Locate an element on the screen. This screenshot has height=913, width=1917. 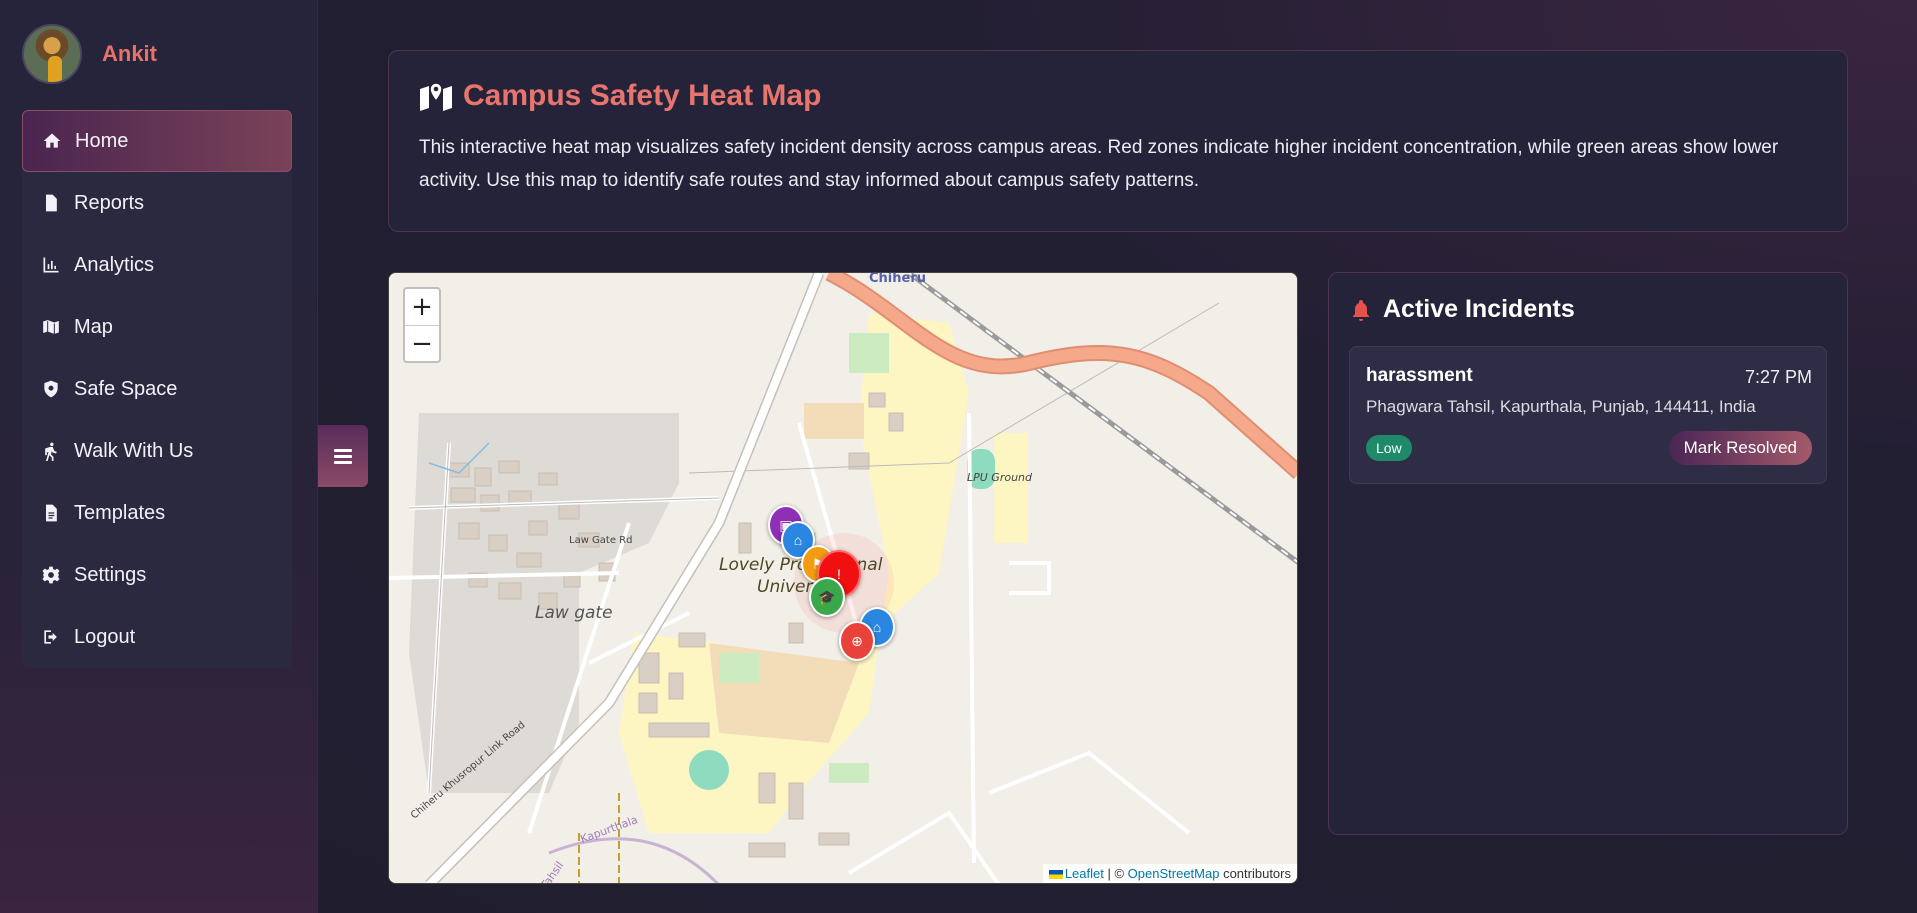
sidebar-item-label: Home is located at coordinates (102, 140).